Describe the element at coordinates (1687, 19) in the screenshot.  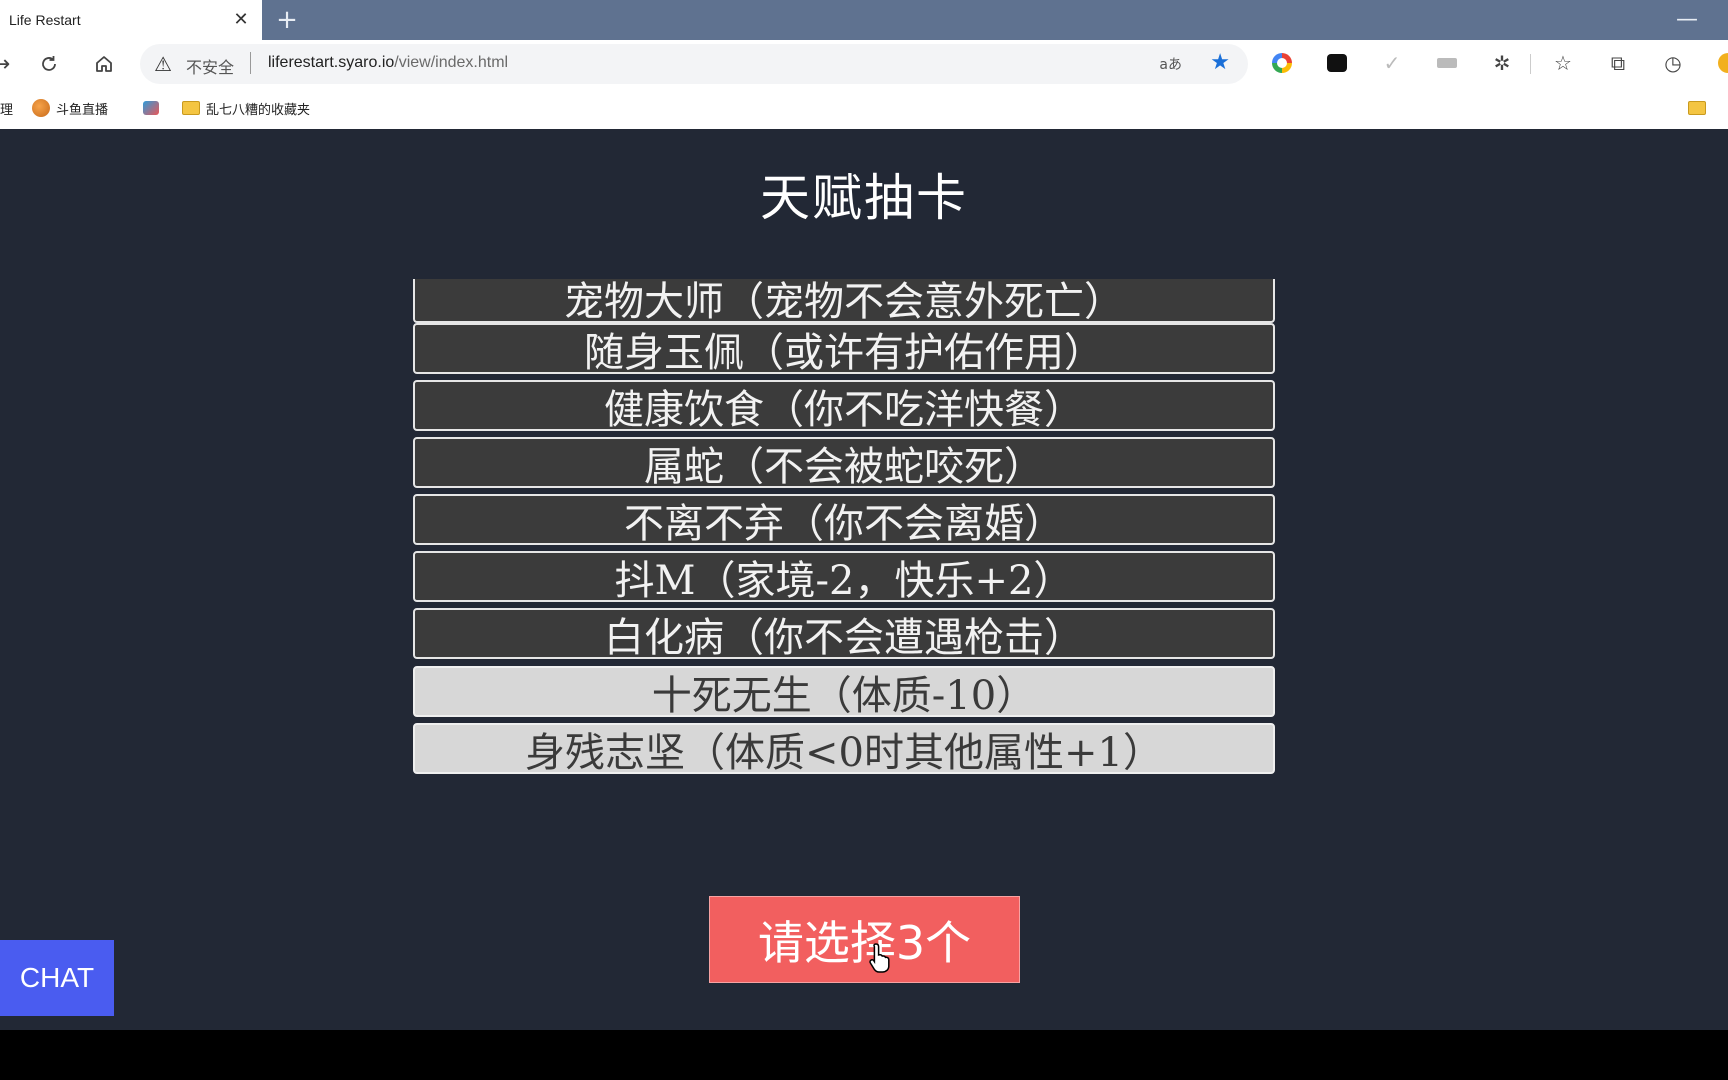
I see `minimize-icon: —` at that location.